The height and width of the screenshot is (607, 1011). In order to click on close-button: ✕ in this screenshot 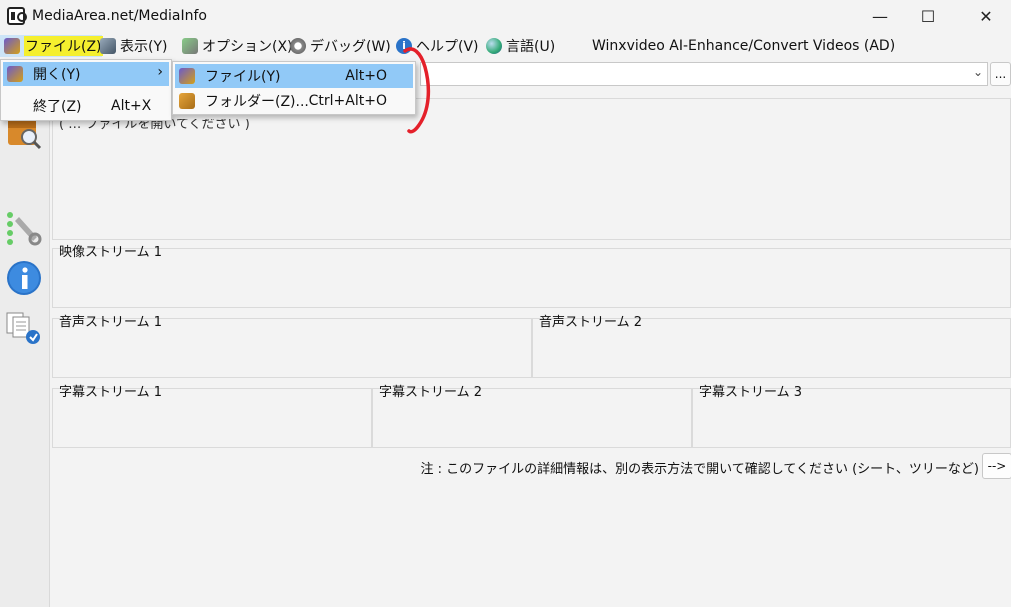, I will do `click(986, 16)`.